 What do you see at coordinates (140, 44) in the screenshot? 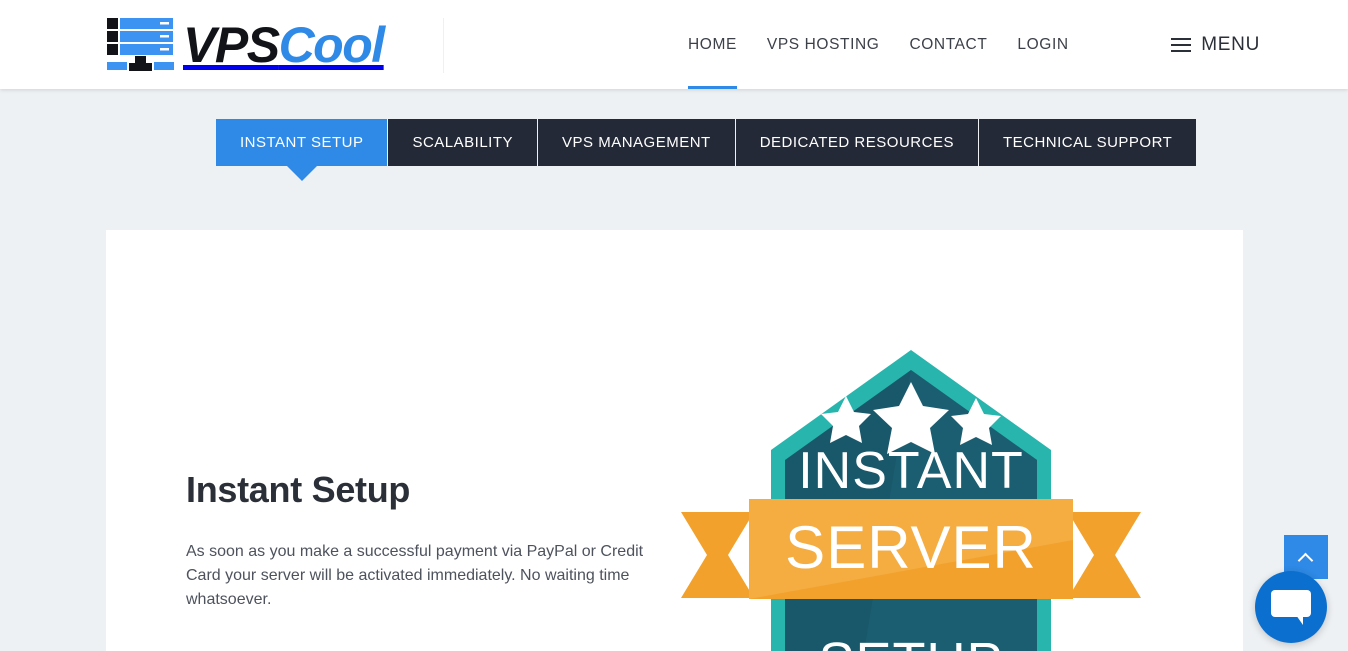
I see `server-rack-logo-icon` at bounding box center [140, 44].